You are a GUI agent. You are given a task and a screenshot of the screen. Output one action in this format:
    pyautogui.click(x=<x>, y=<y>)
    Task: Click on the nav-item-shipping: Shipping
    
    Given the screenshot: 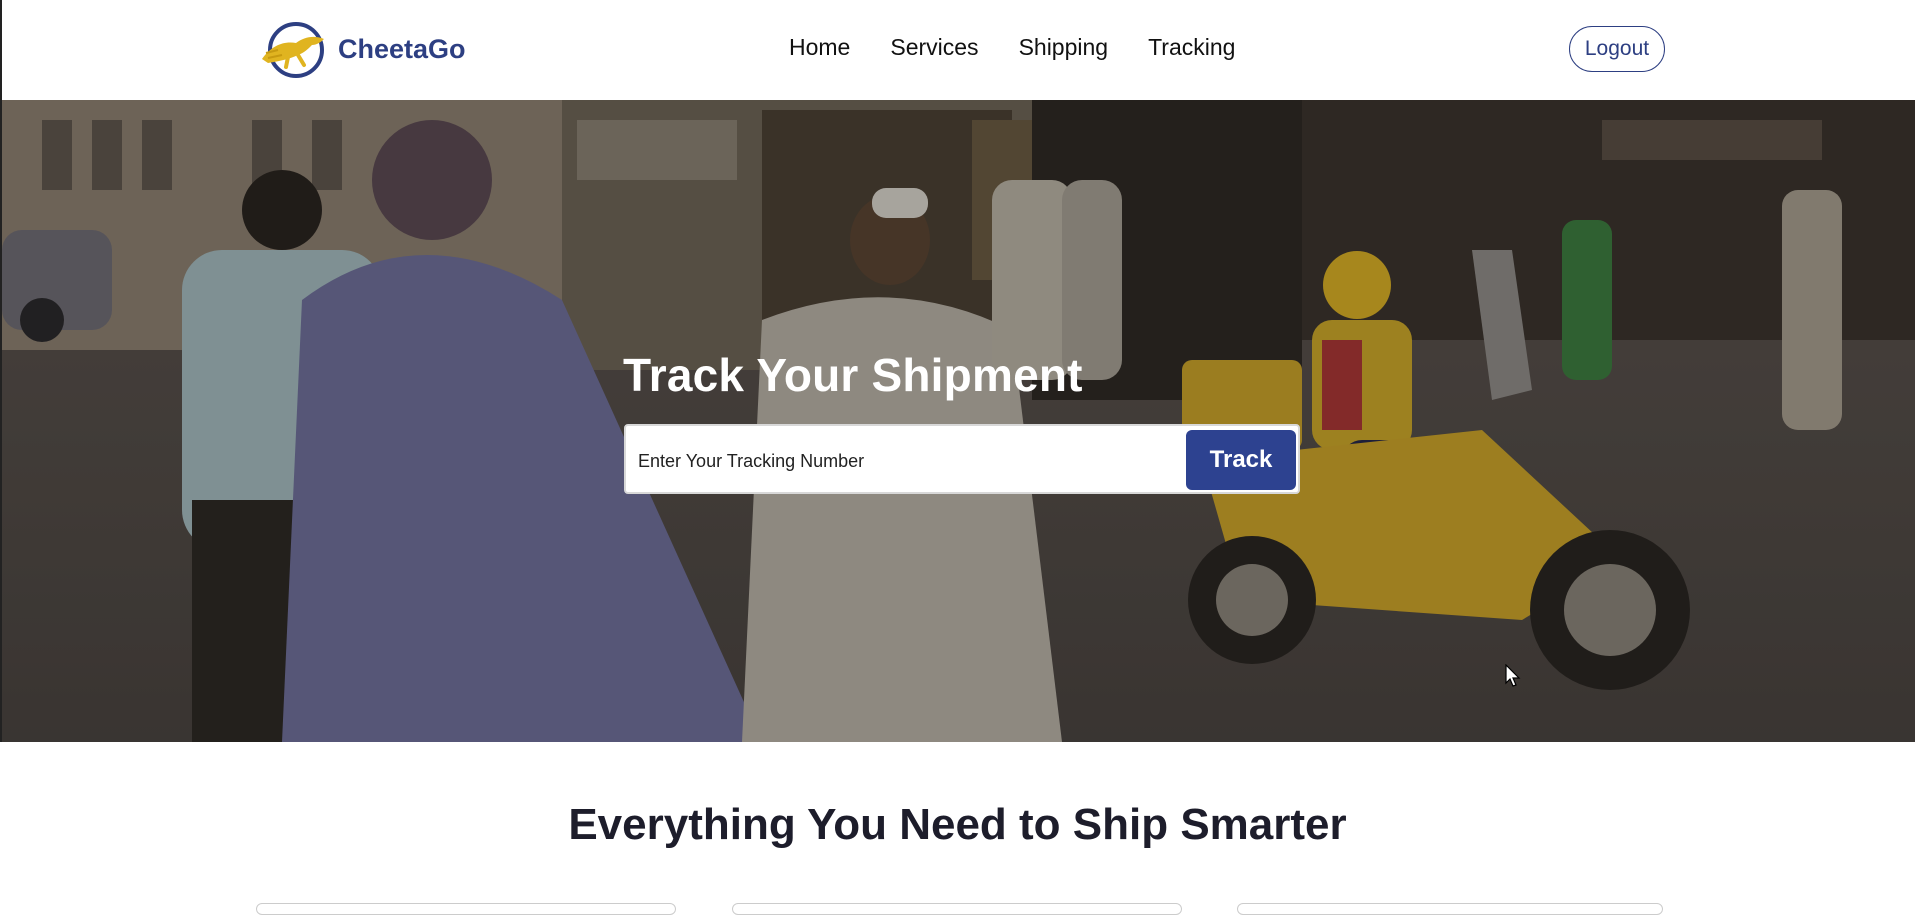 What is the action you would take?
    pyautogui.click(x=1064, y=47)
    